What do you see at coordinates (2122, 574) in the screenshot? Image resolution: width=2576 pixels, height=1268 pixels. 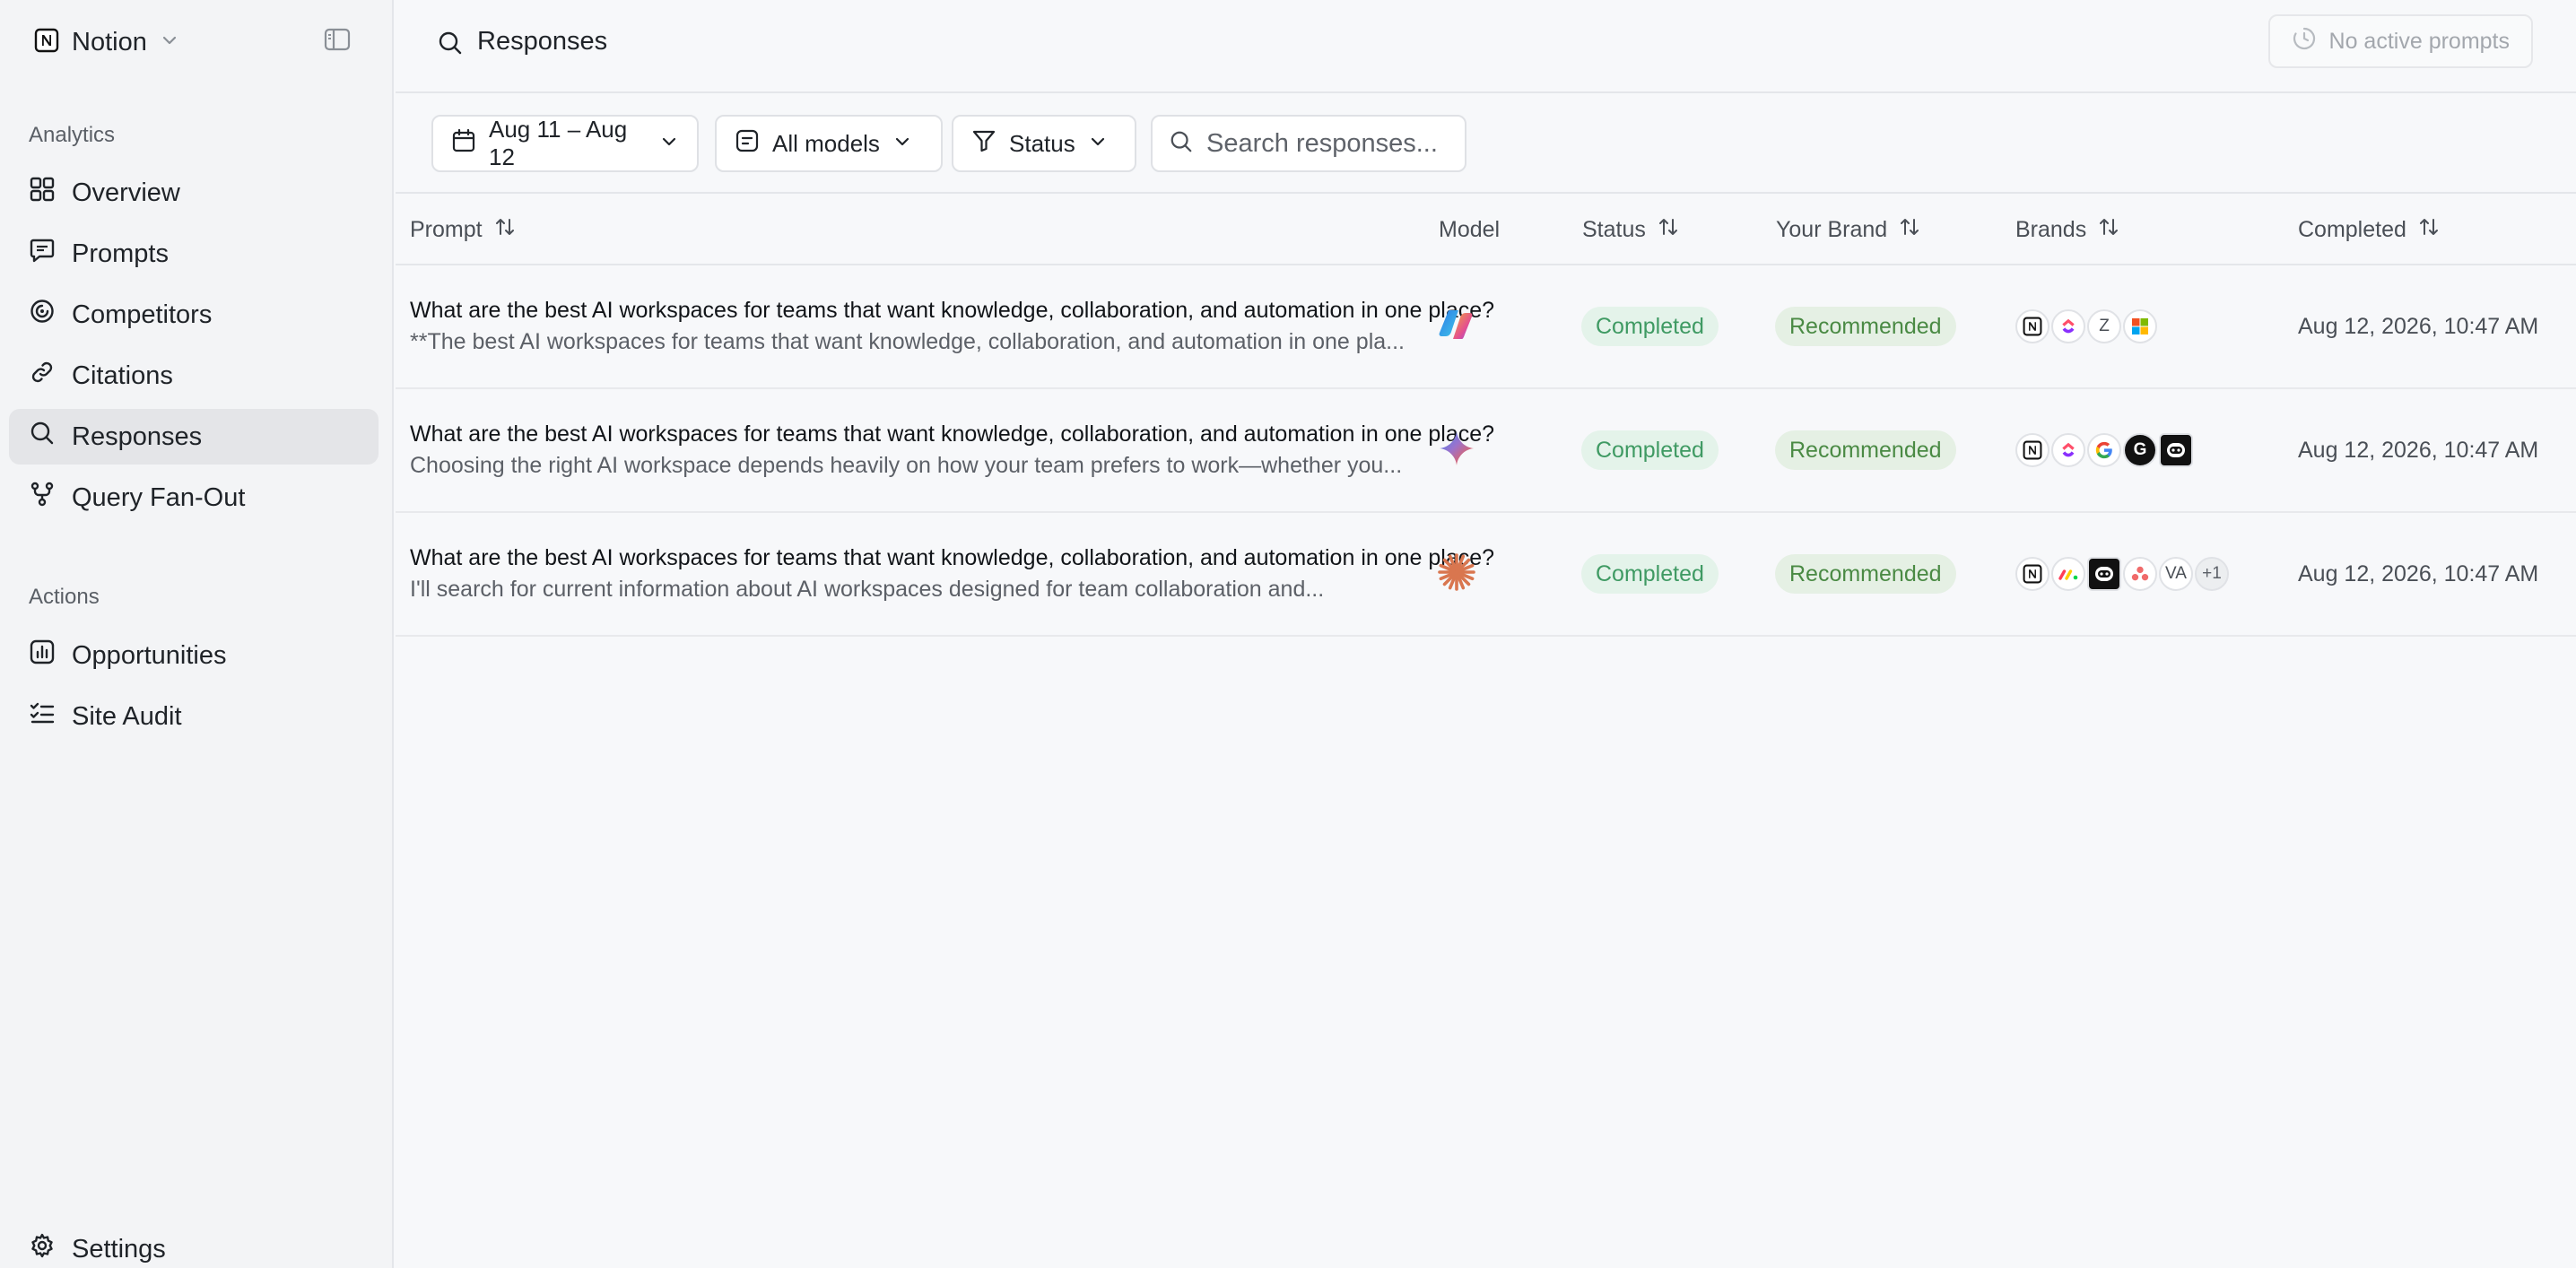 I see `brands-cell: VA +1` at bounding box center [2122, 574].